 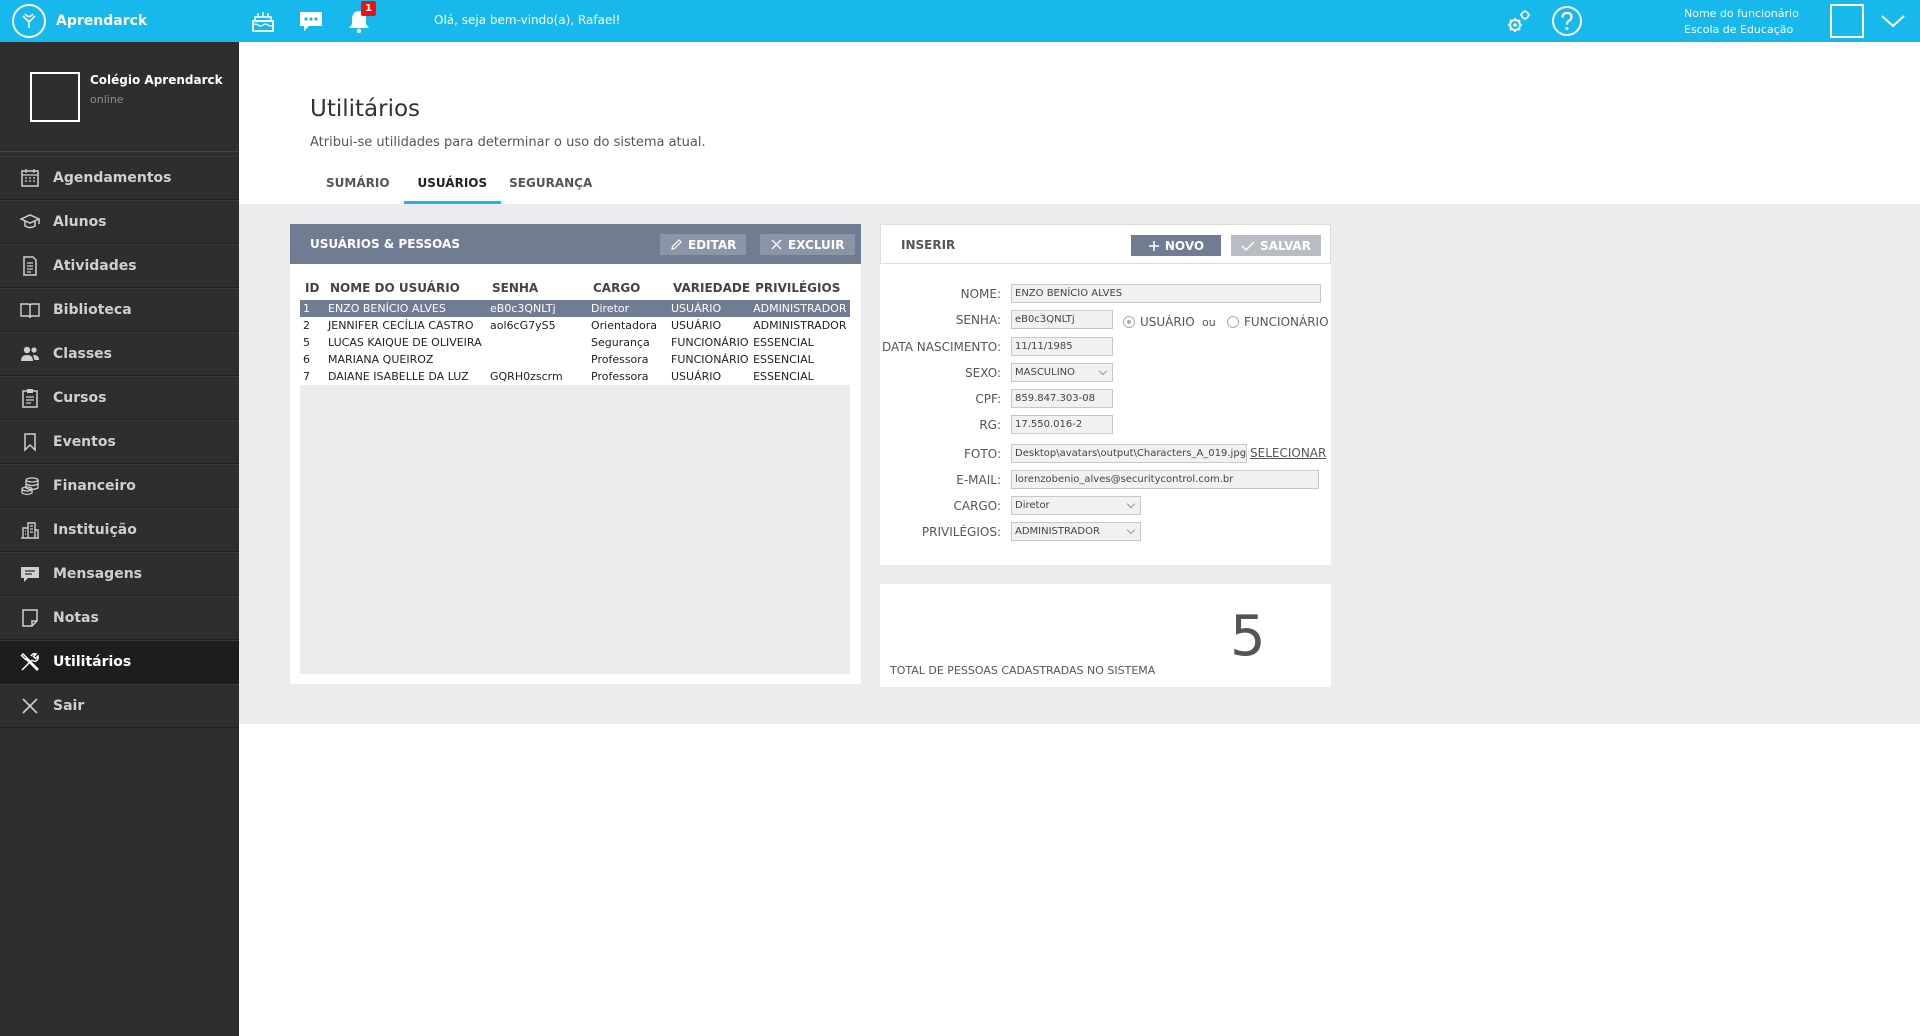 What do you see at coordinates (119, 354) in the screenshot?
I see `sidebar-item-classes: Classes` at bounding box center [119, 354].